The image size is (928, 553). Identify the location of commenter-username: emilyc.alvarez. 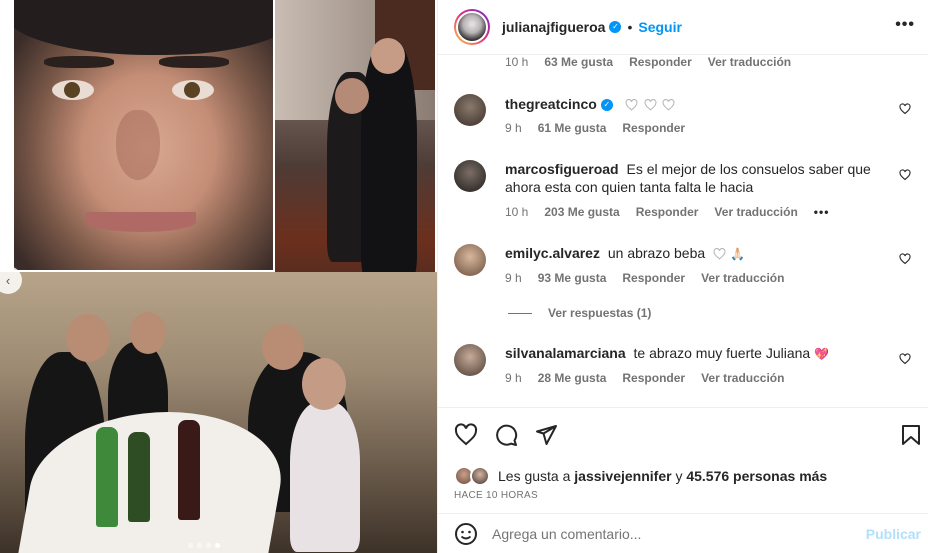
(552, 253).